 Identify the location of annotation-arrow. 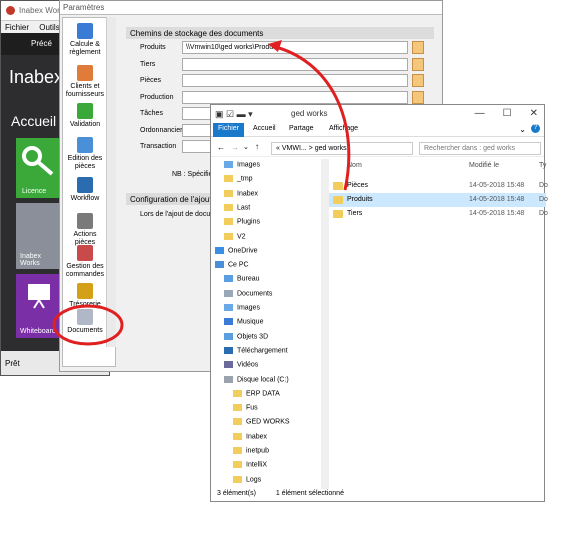
(311, 117).